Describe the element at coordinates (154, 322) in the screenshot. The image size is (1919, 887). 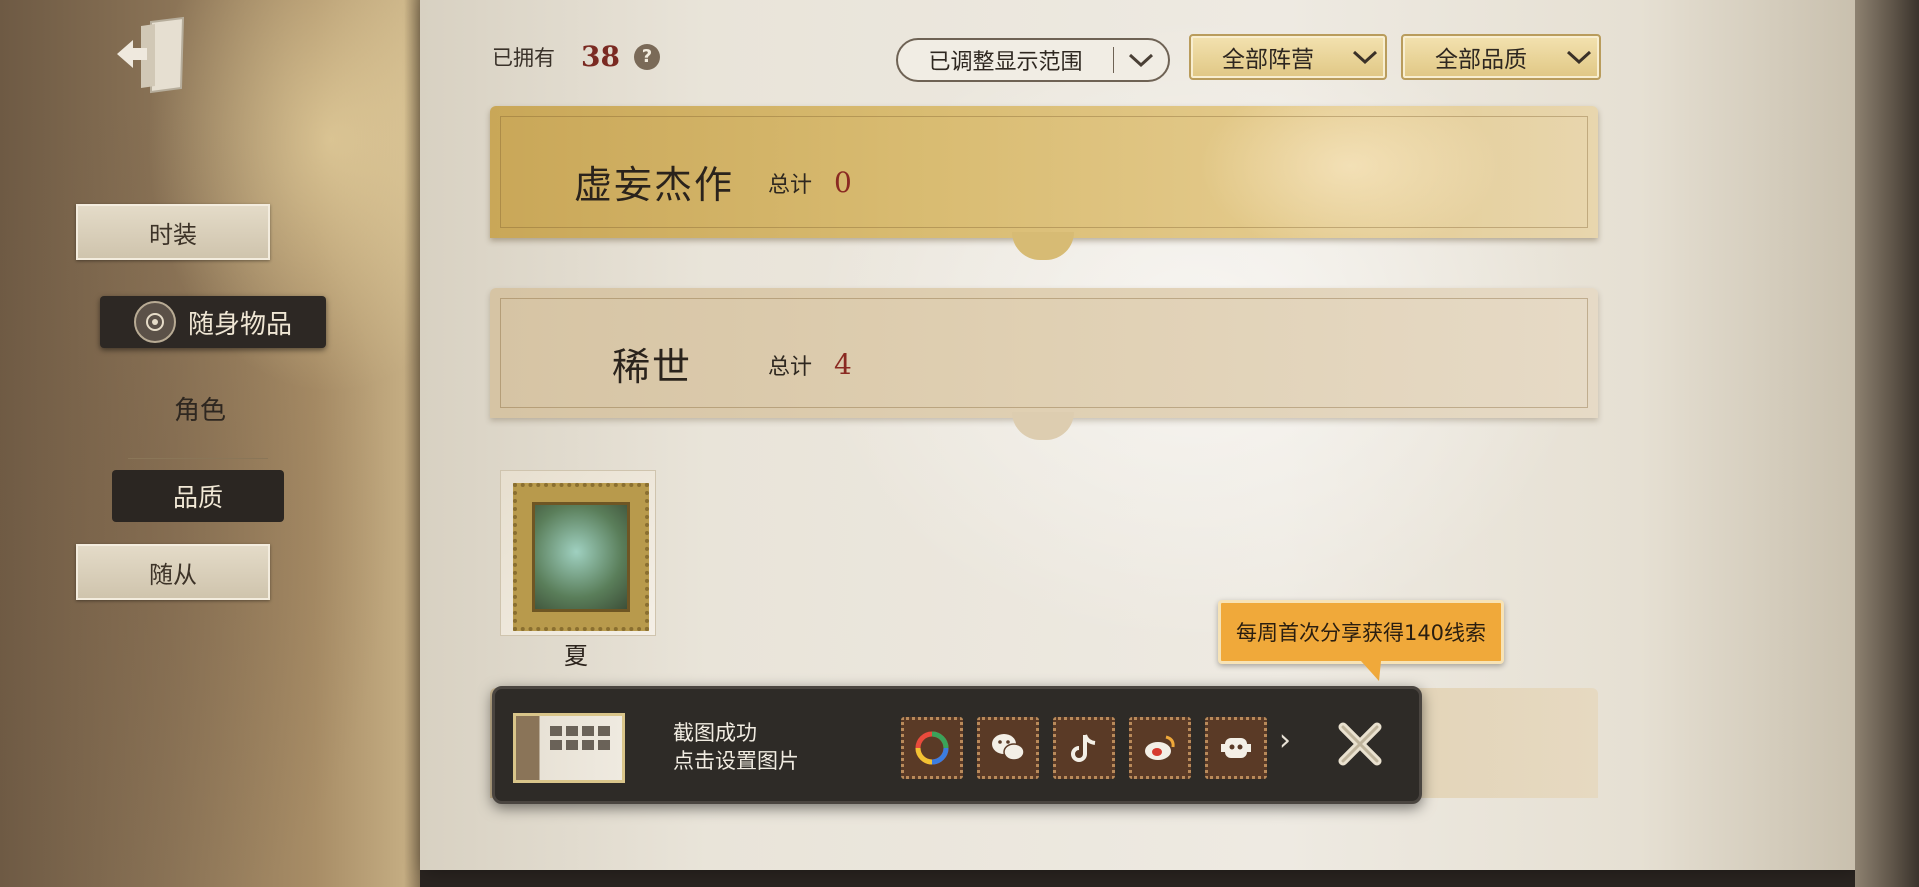
I see `accessory-emblem-icon` at that location.